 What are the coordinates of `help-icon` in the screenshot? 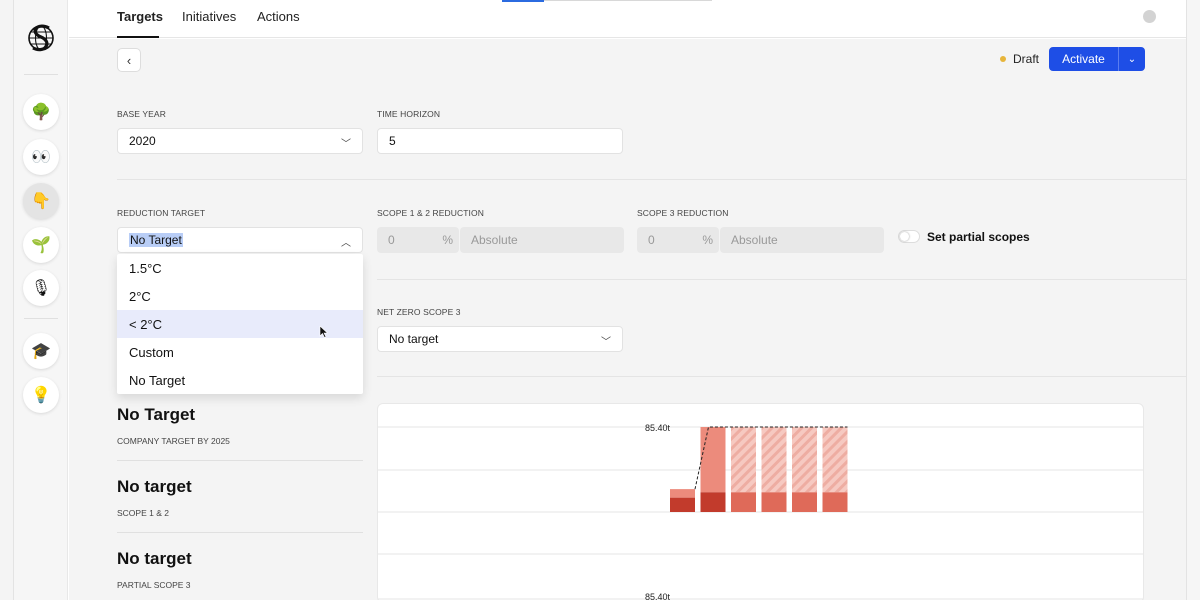 It's located at (1149, 16).